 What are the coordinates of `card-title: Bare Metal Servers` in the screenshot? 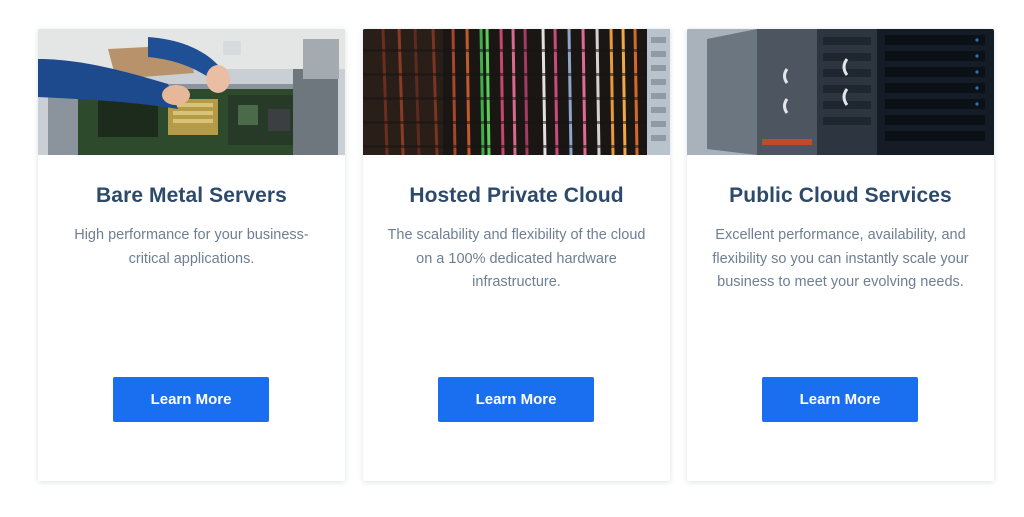 It's located at (191, 195).